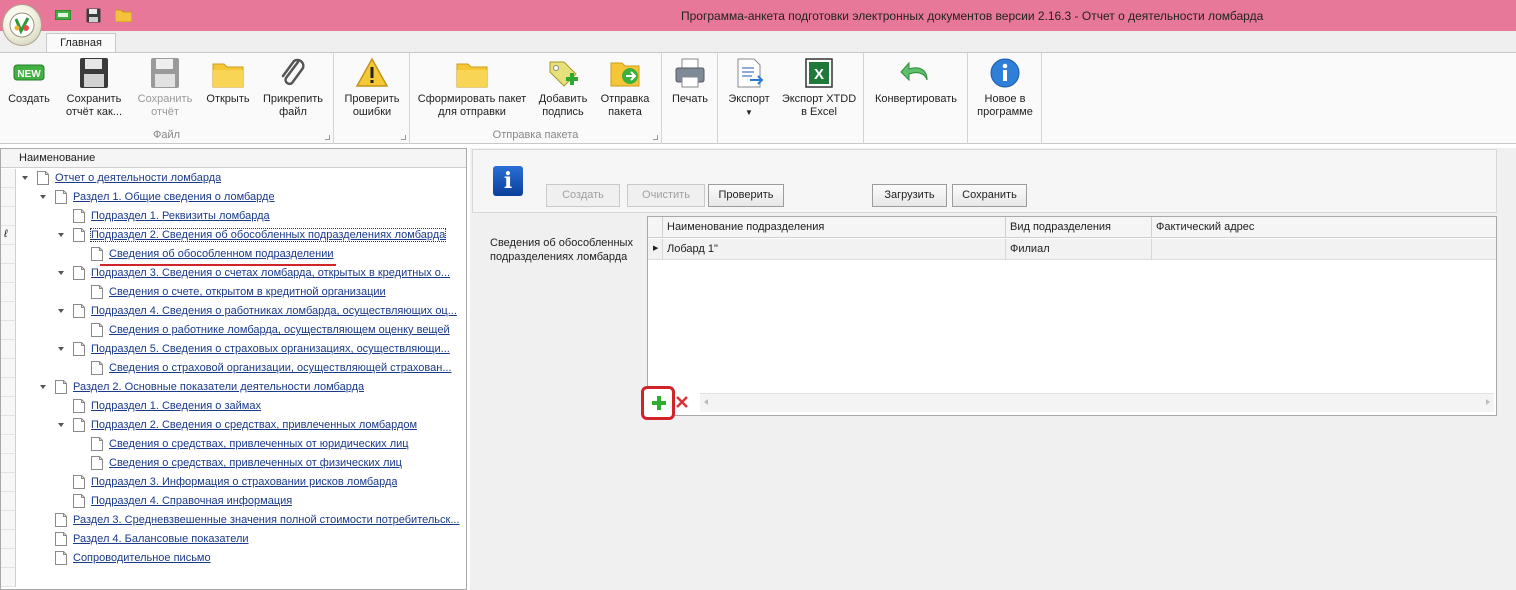 The width and height of the screenshot is (1516, 590). I want to click on column-header-address: Фактический адрес, so click(1324, 227).